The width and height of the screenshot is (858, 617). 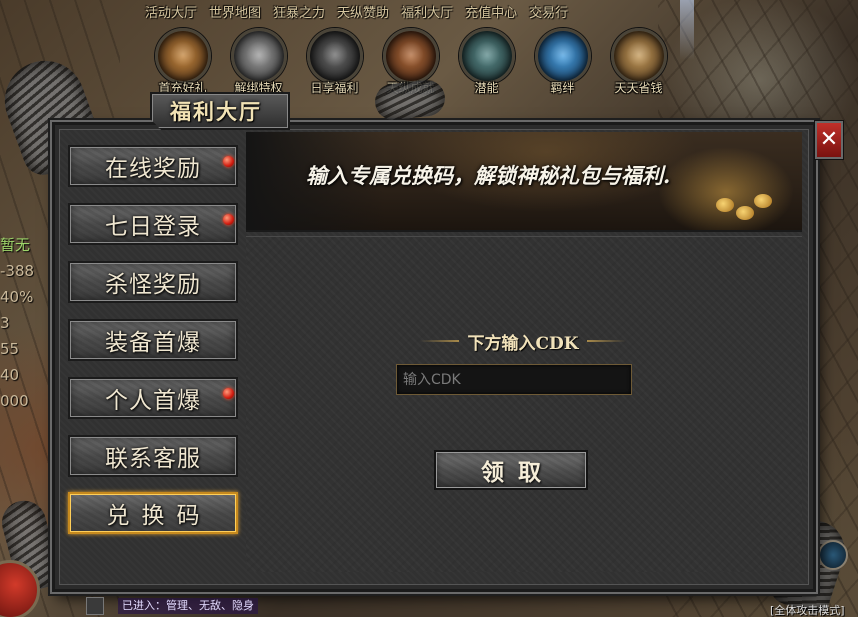 I want to click on nav-label: 联系客服, so click(x=153, y=459).